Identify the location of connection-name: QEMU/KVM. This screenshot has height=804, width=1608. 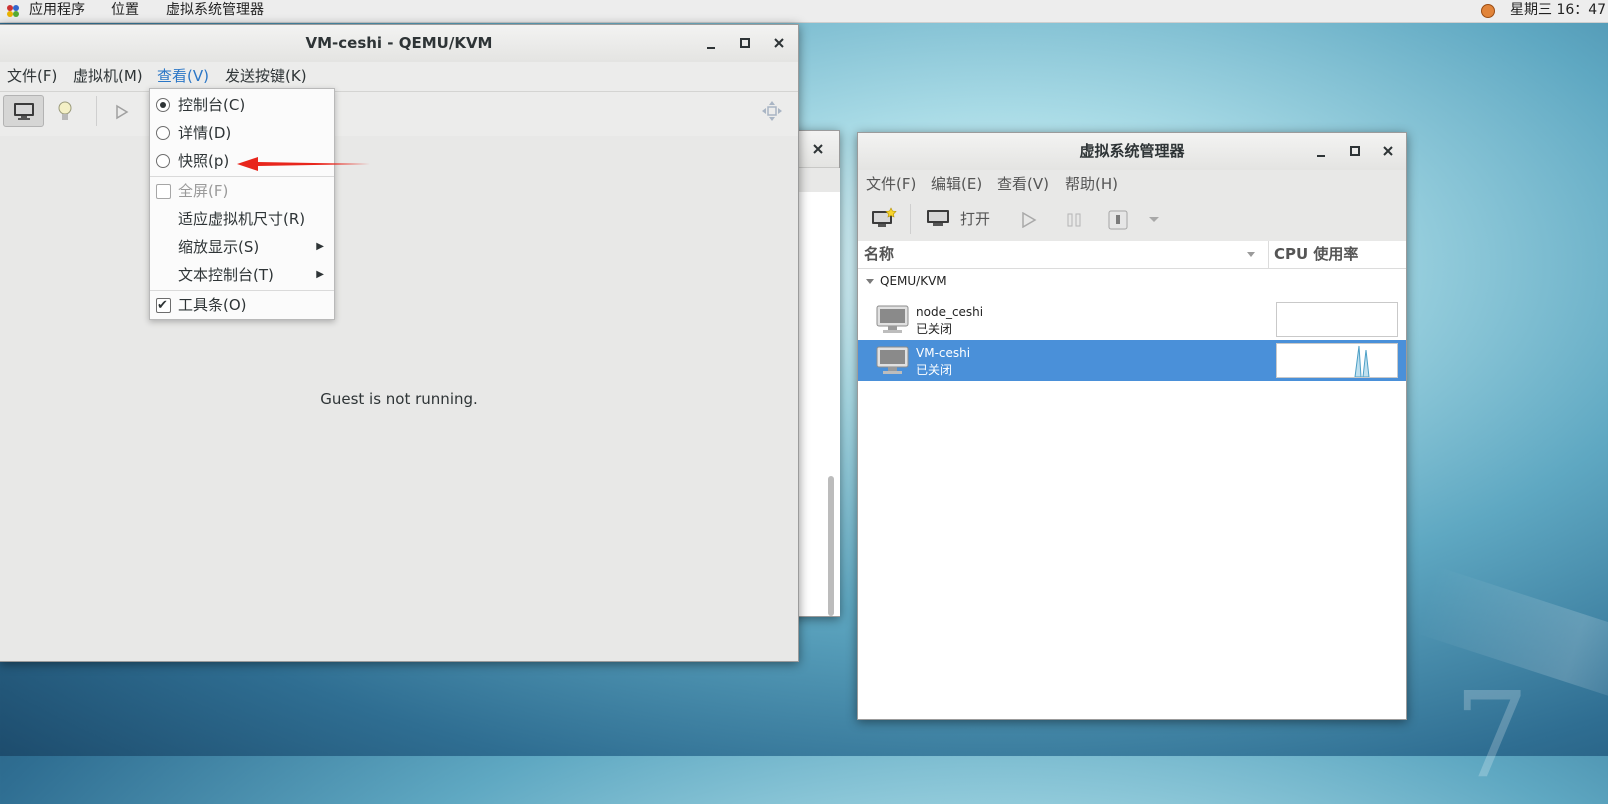
(913, 281).